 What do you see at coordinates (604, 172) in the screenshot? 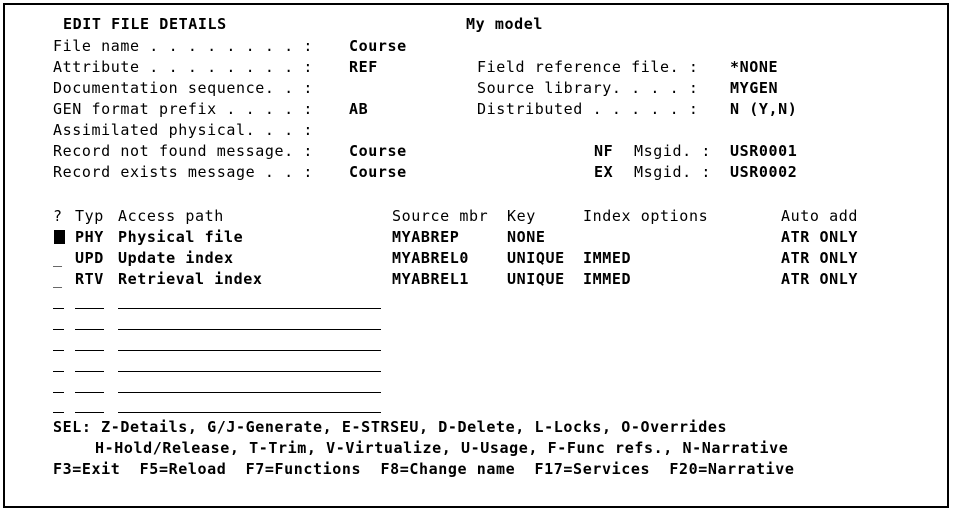
I see `ex-code: EX` at bounding box center [604, 172].